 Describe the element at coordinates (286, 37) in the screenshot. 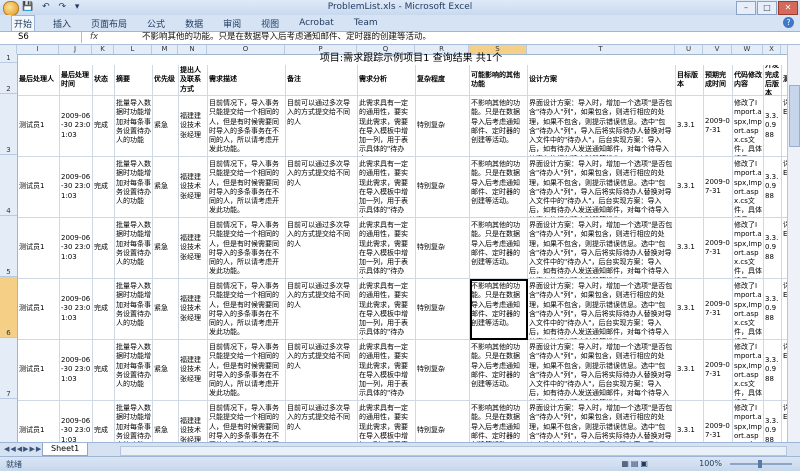

I see `formula-input: 不影响其他的功能。只是在数据导入后考虑通知邮件、定时器的创建等活动。` at that location.